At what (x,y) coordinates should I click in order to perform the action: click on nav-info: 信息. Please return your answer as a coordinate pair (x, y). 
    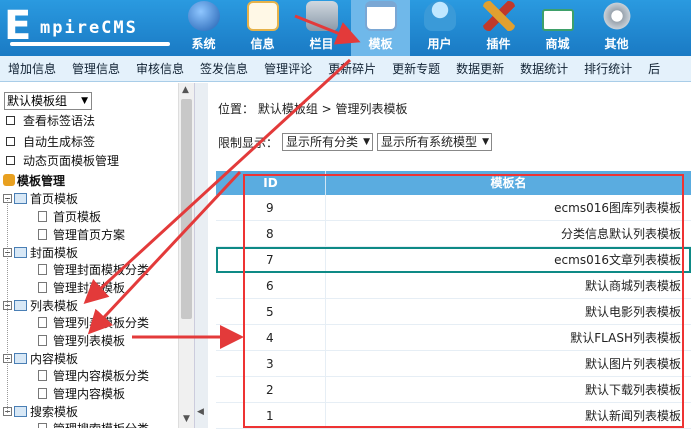
    Looking at the image, I should click on (262, 28).